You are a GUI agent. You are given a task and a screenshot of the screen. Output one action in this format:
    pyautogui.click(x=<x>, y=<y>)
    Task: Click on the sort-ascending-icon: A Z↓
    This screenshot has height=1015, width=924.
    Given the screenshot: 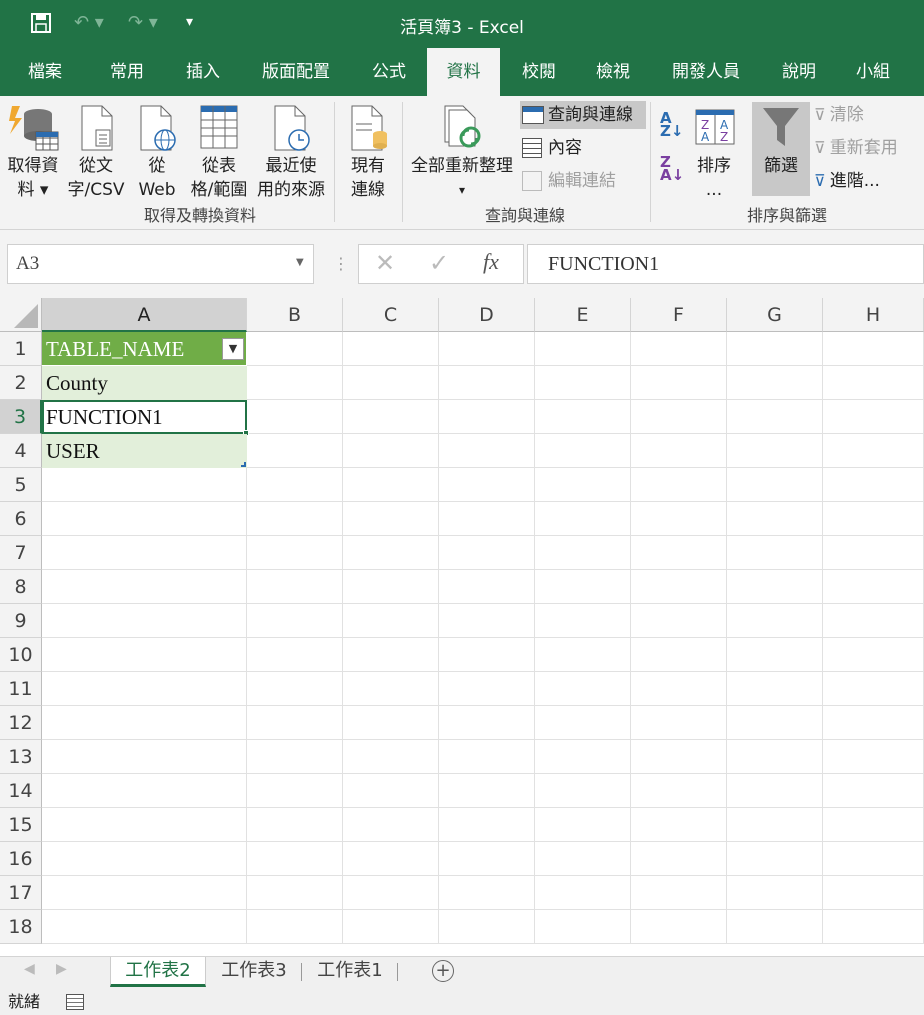 What is the action you would take?
    pyautogui.click(x=671, y=125)
    